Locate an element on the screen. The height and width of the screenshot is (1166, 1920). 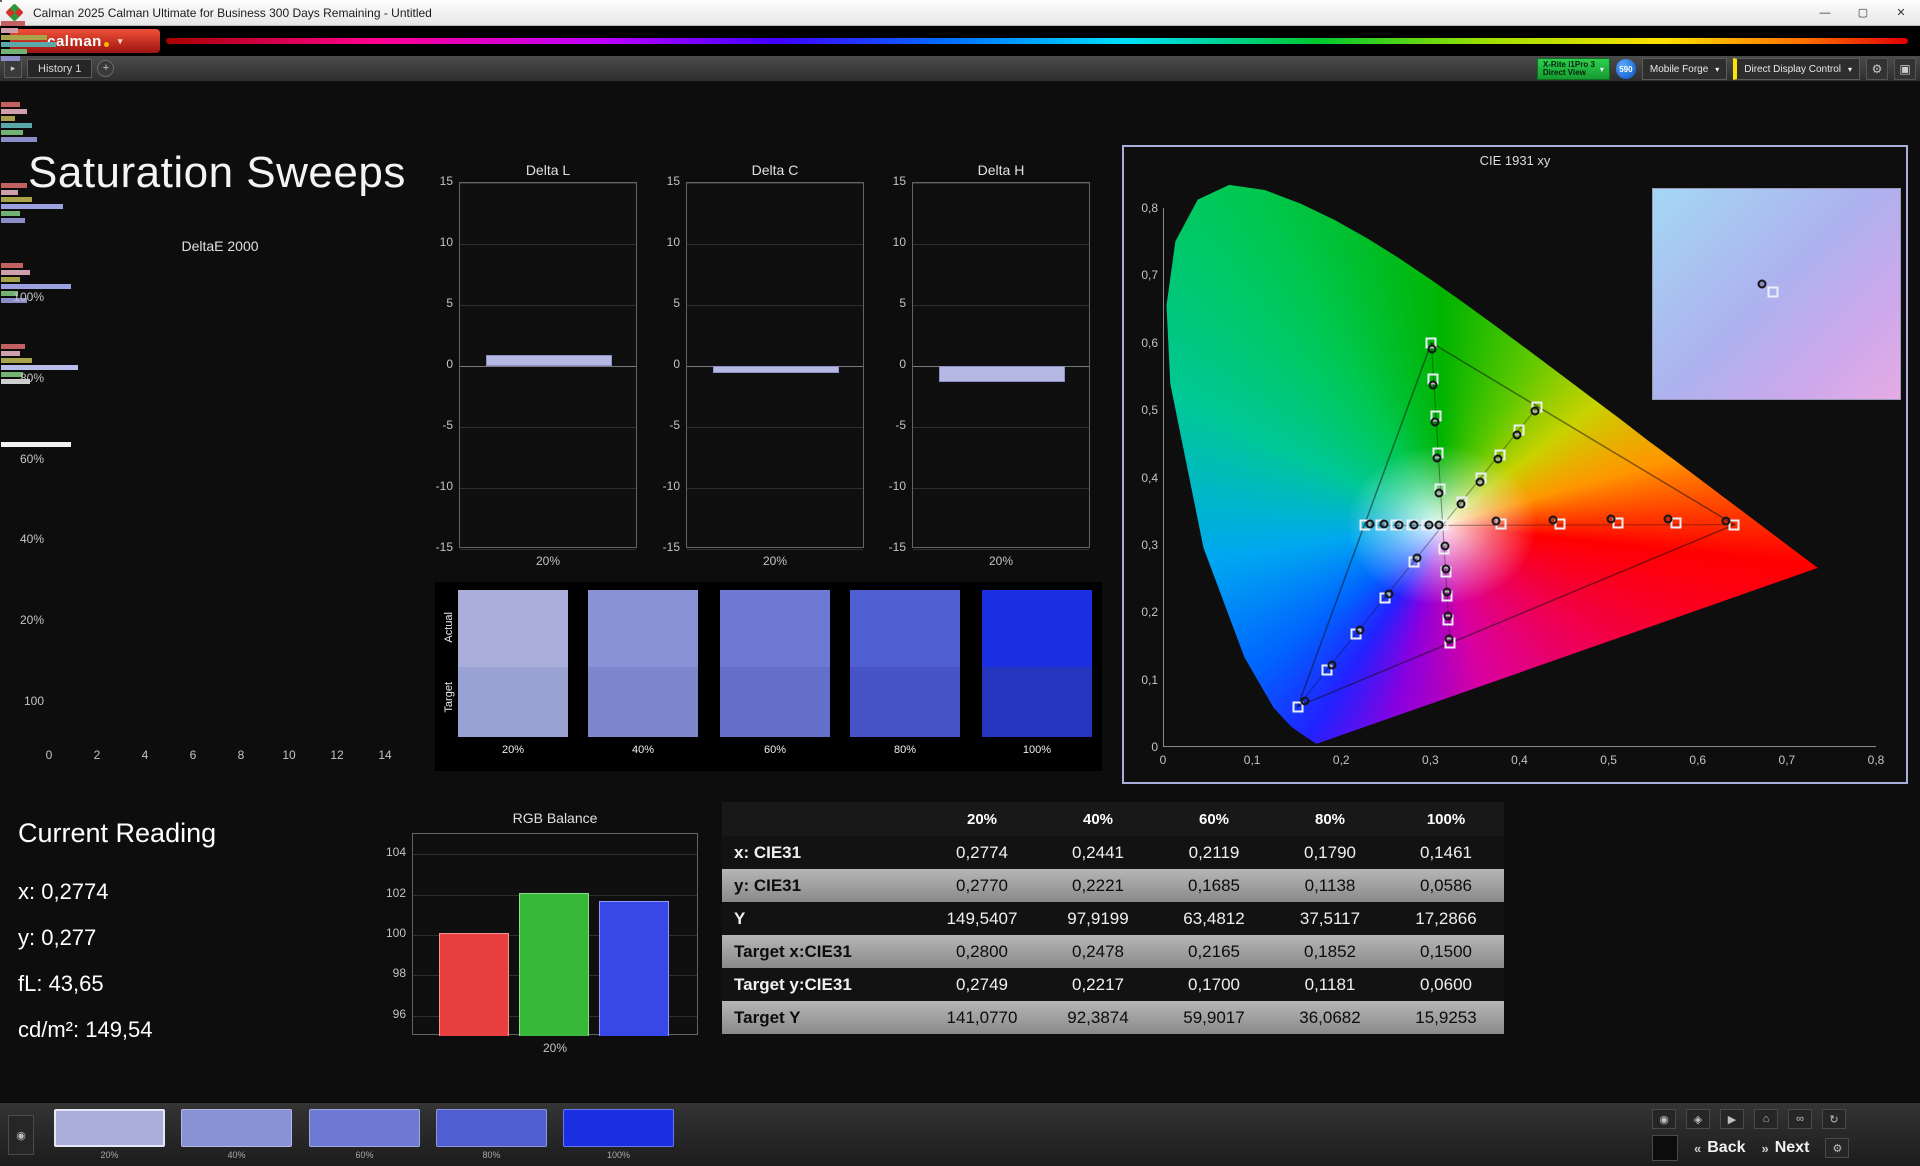
calman-logo-menu: calman ▾ is located at coordinates (85, 41).